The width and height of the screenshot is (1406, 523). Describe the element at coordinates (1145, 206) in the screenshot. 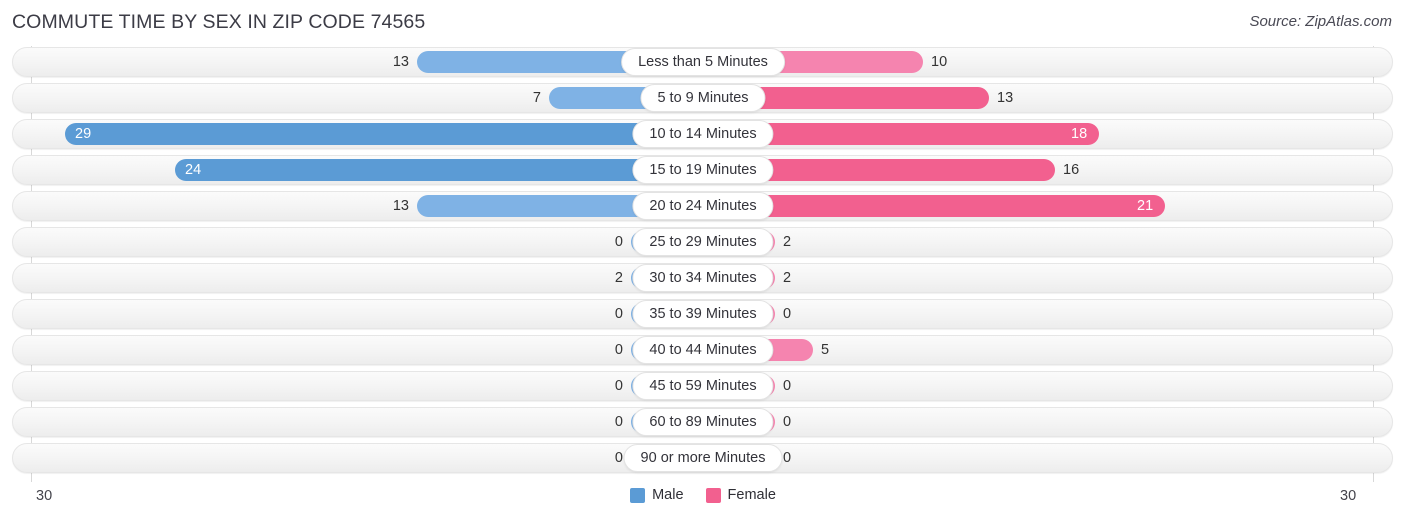

I see `female-value-label: 21` at that location.